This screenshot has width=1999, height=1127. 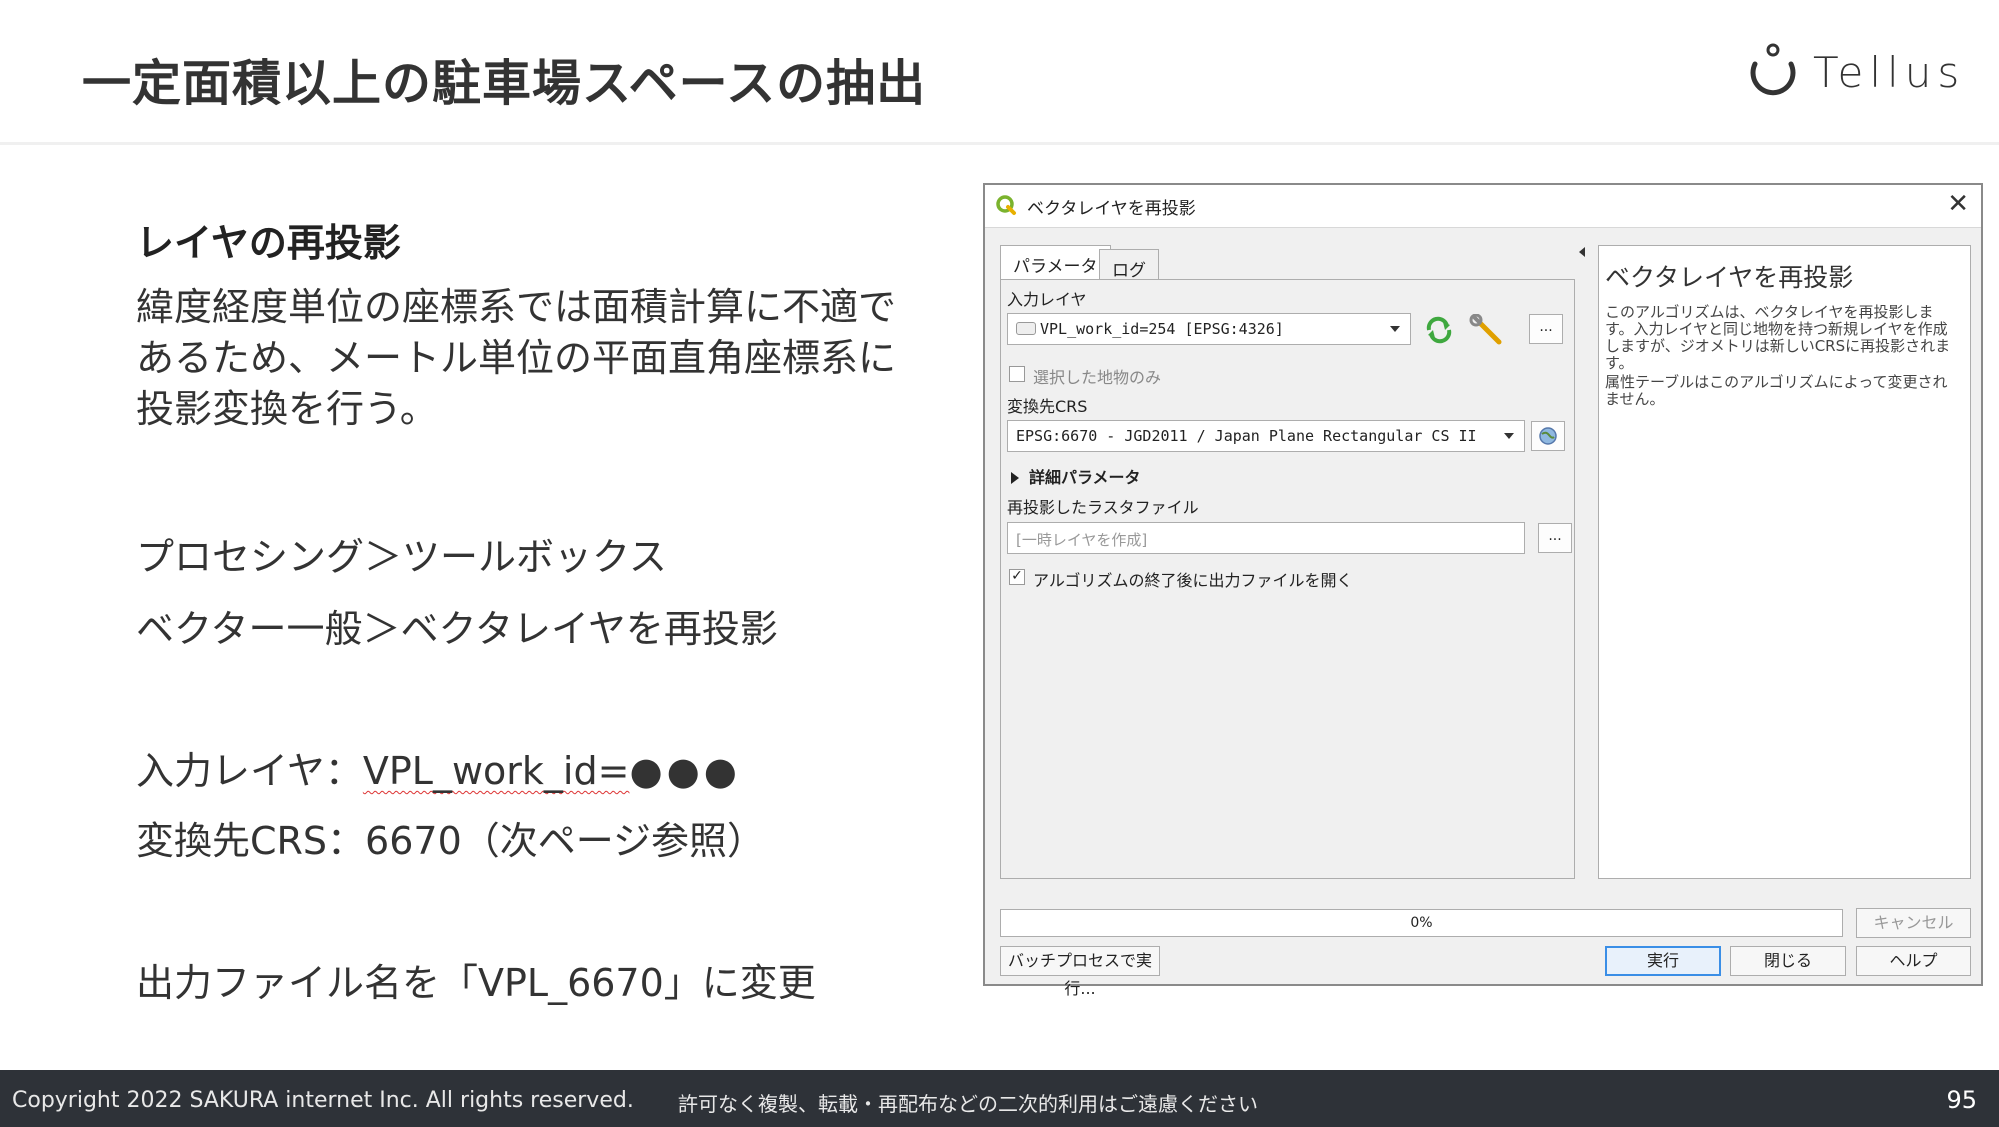 What do you see at coordinates (1487, 330) in the screenshot?
I see `wrench-icon` at bounding box center [1487, 330].